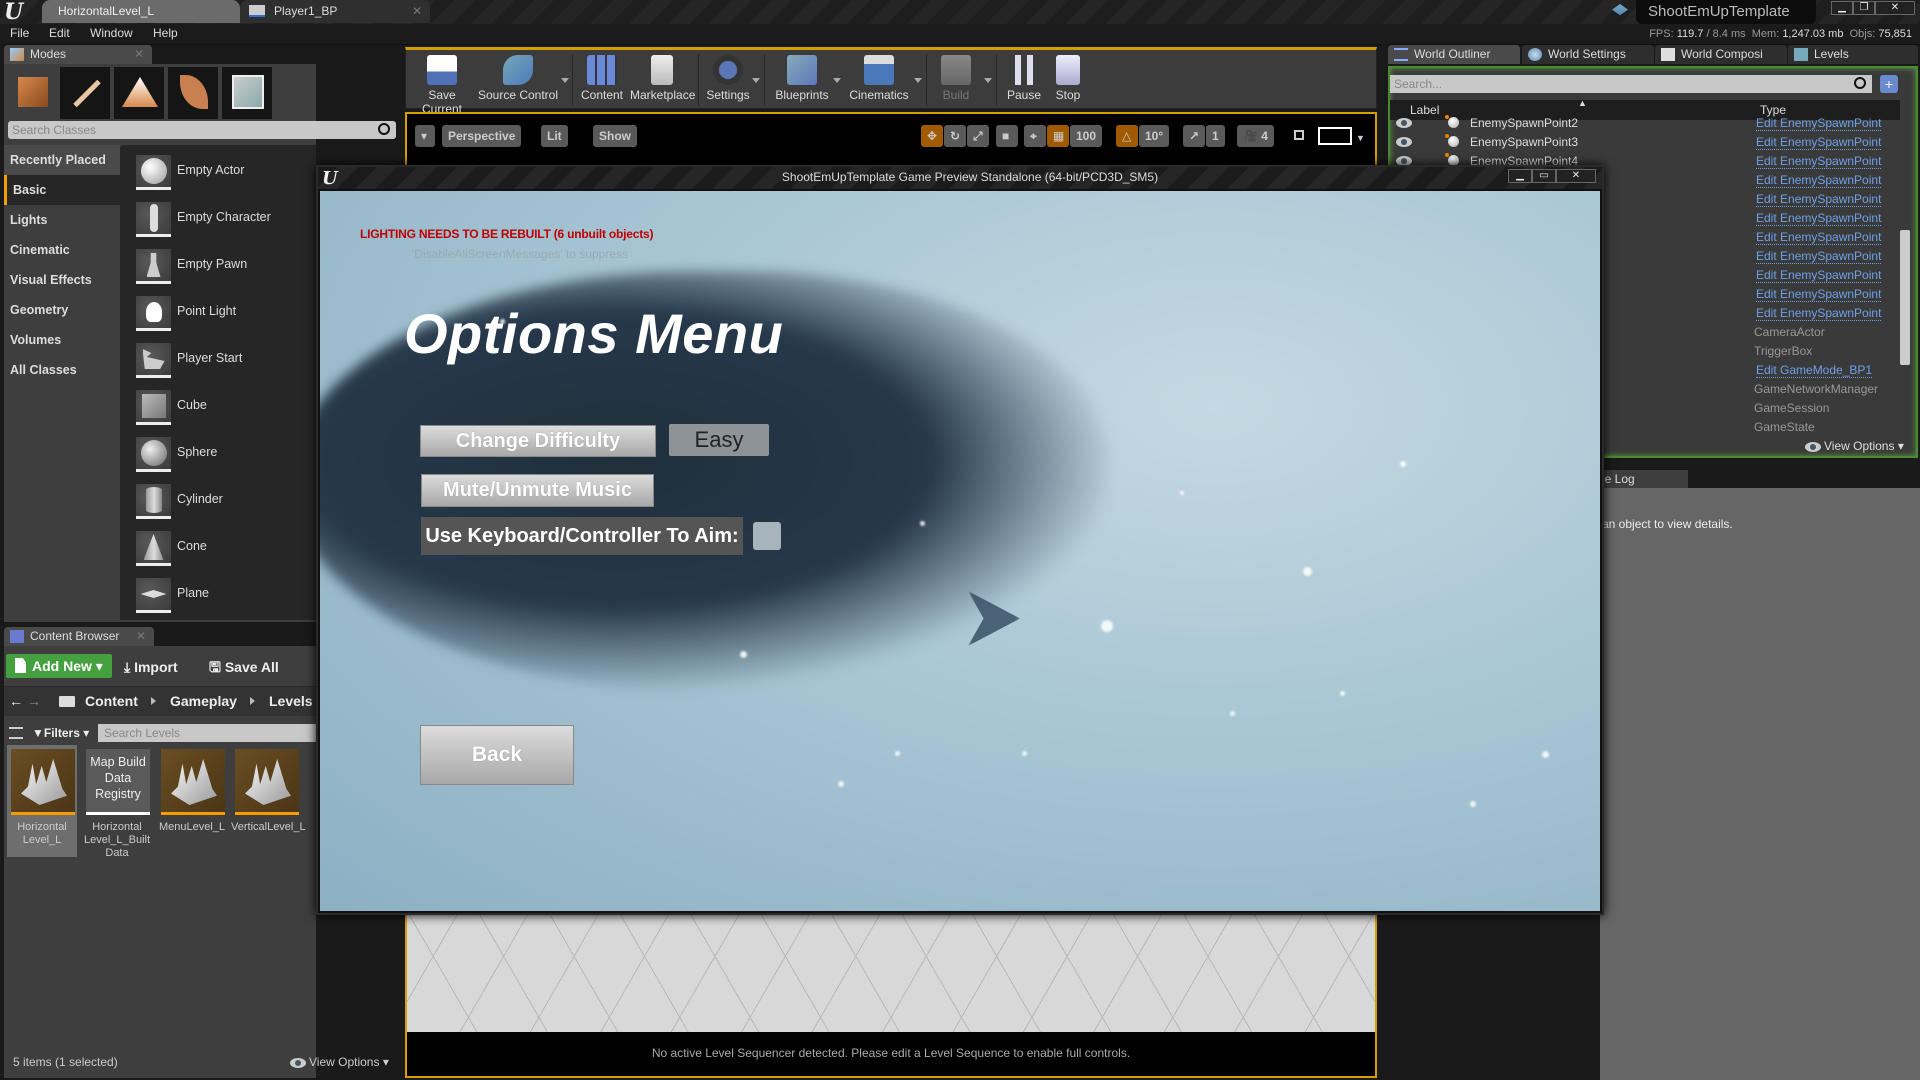 The width and height of the screenshot is (1920, 1080). I want to click on place-mode-button, so click(32, 93).